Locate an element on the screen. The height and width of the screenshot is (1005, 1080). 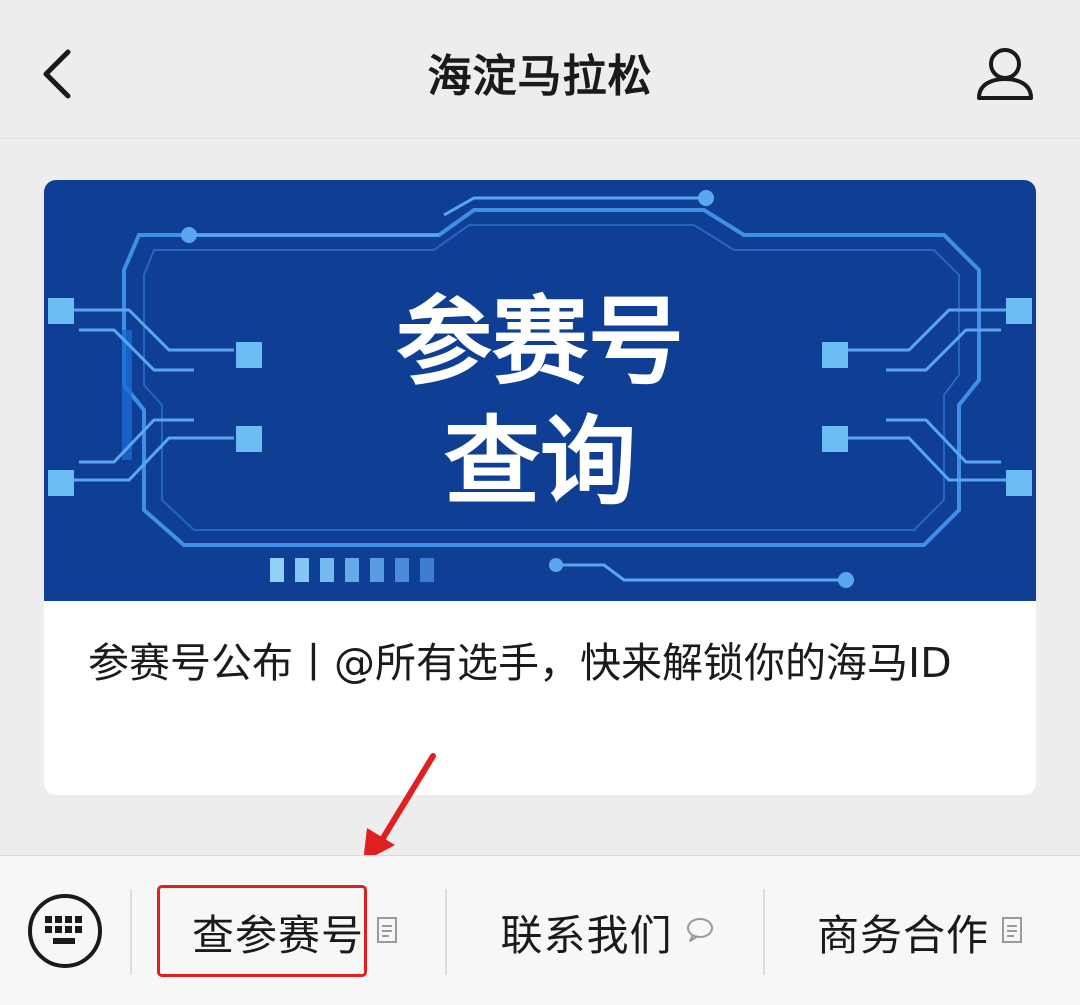
top-nav-bar: 海淀马拉松 is located at coordinates (540, 69).